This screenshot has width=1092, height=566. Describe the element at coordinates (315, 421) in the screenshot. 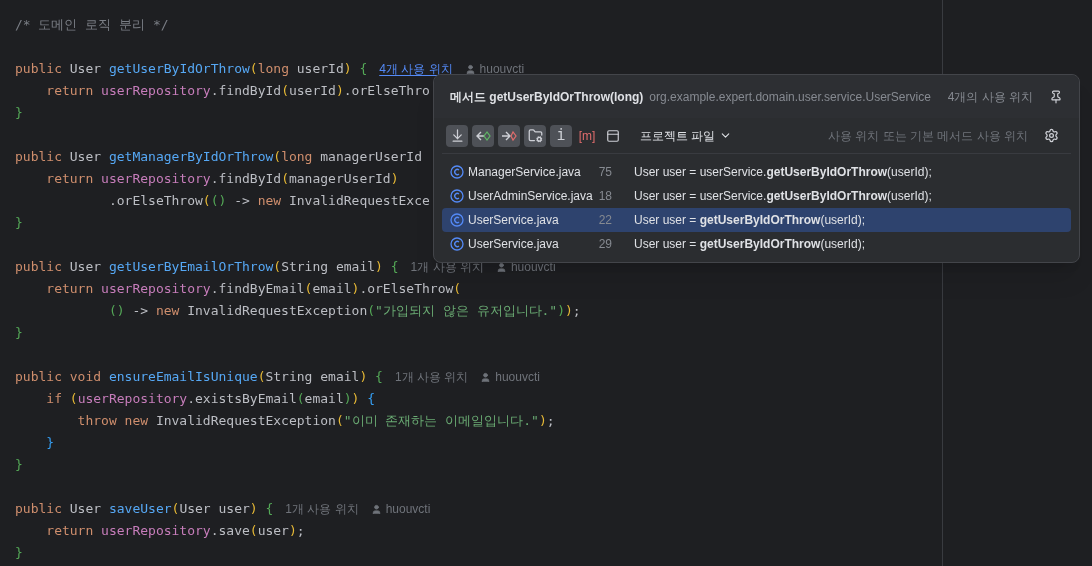

I see `code-line: throw new InvalidRequestException("이미 존재하는 이메일입니다.");` at that location.